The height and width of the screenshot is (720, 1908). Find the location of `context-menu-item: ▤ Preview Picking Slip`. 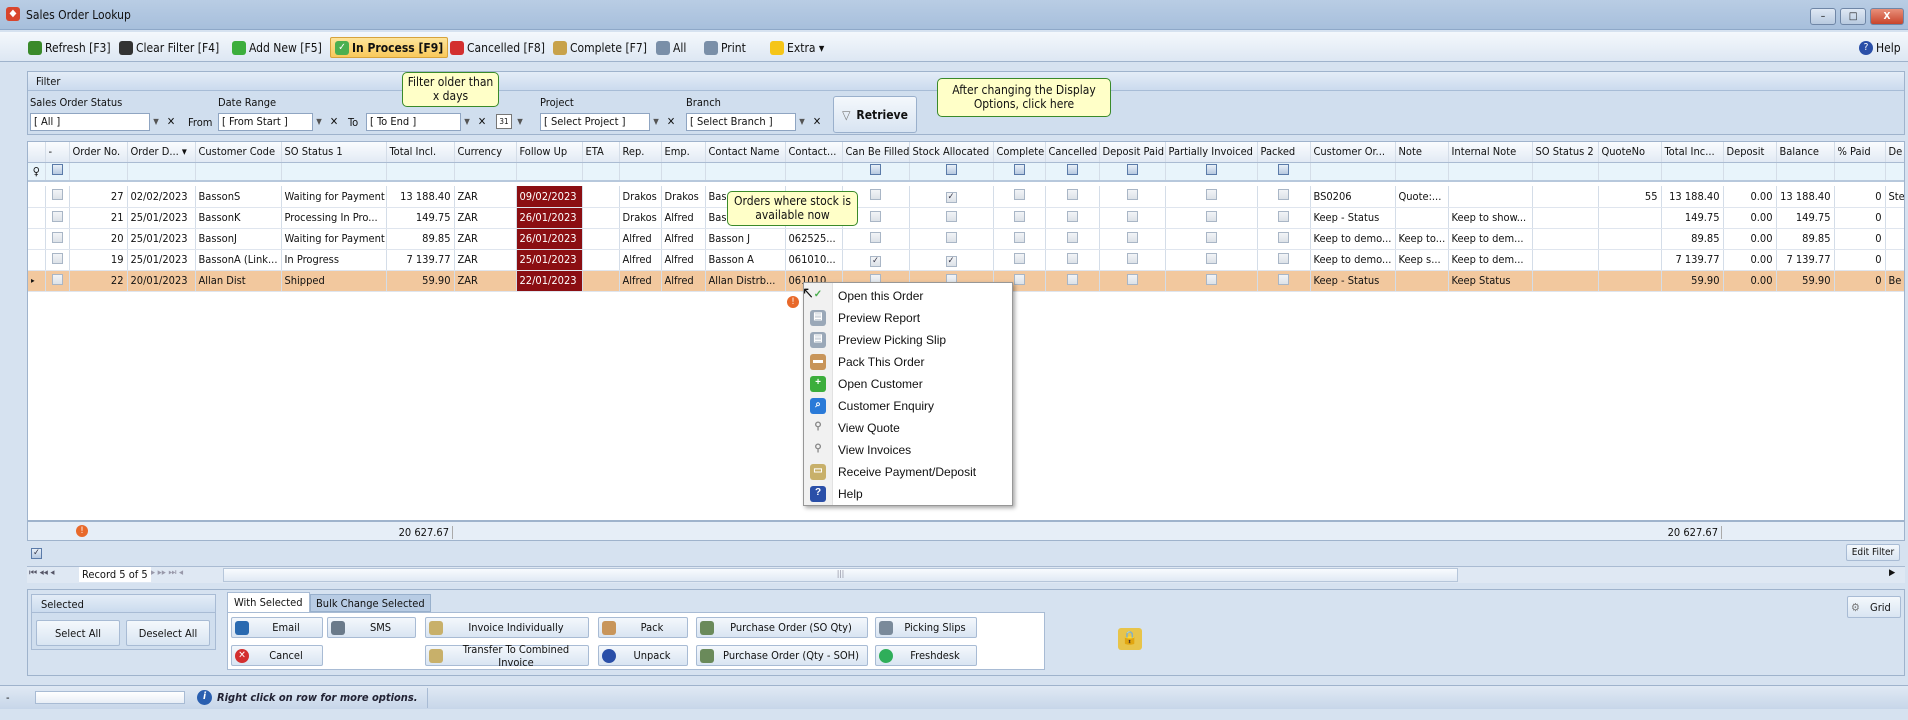

context-menu-item: ▤ Preview Picking Slip is located at coordinates (908, 340).